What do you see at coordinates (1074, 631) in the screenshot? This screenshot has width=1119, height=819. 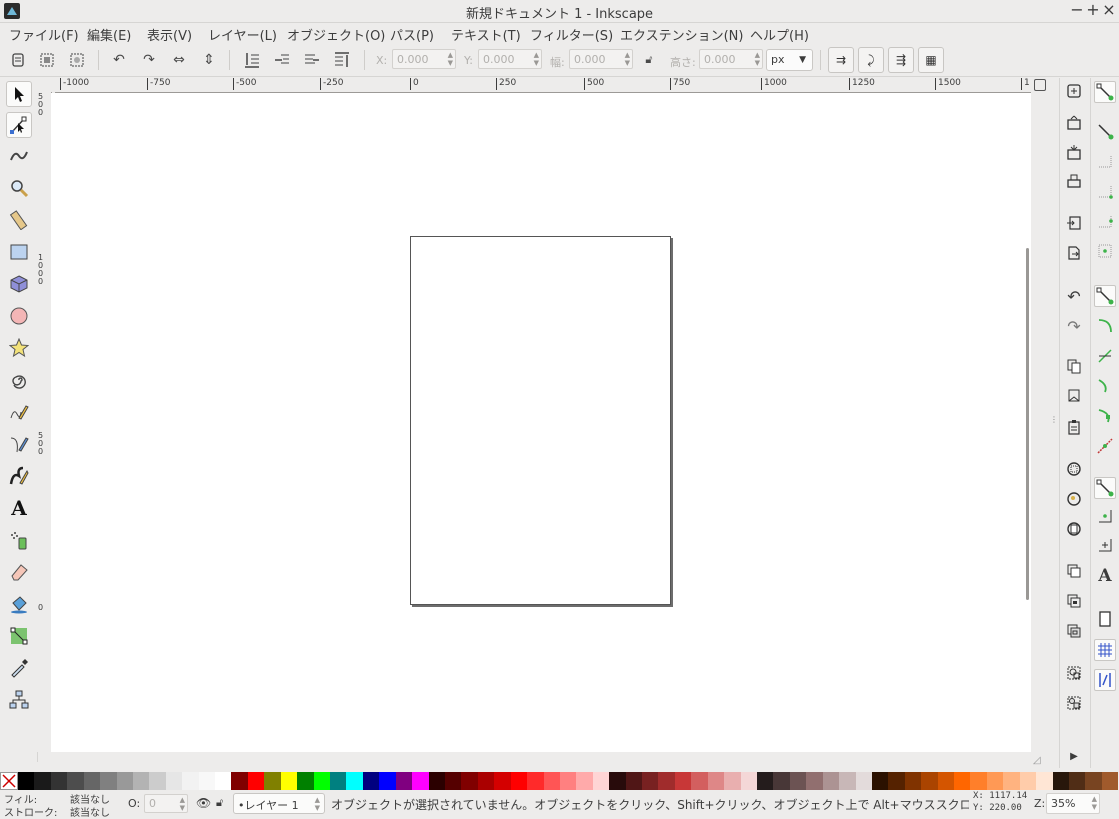 I see `unlink-clone-icon` at bounding box center [1074, 631].